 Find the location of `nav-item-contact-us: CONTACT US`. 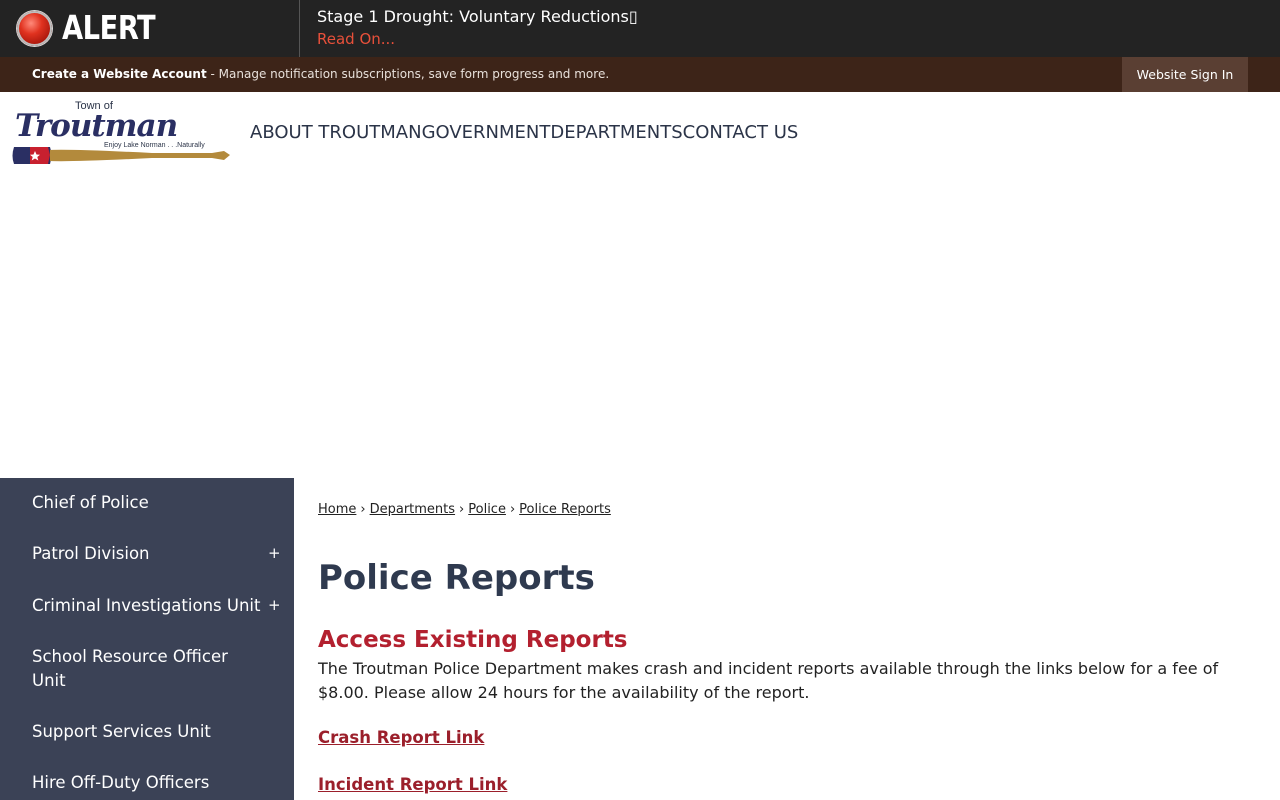

nav-item-contact-us: CONTACT US is located at coordinates (741, 132).